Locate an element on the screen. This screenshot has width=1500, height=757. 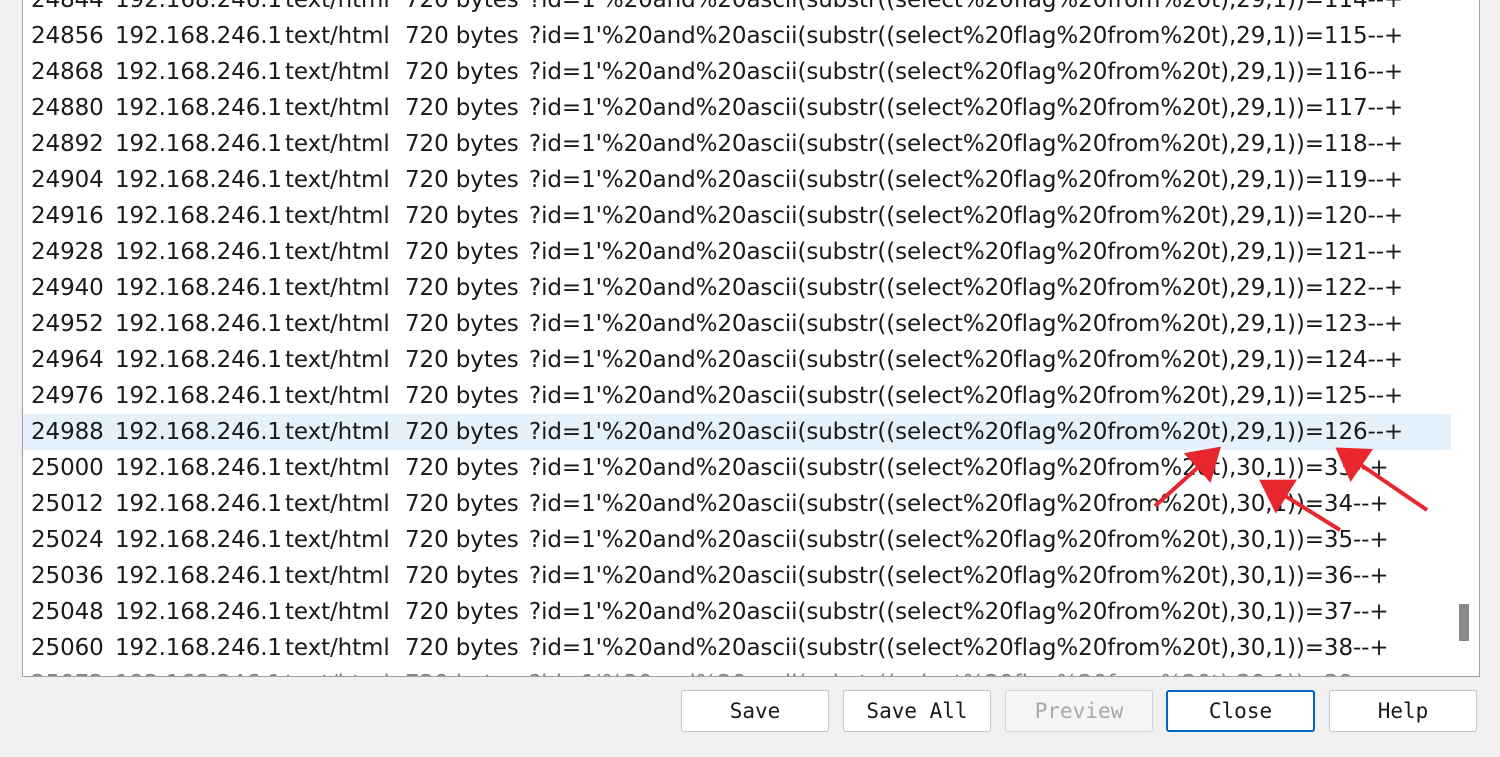
row-number: 24928 is located at coordinates (67, 252).